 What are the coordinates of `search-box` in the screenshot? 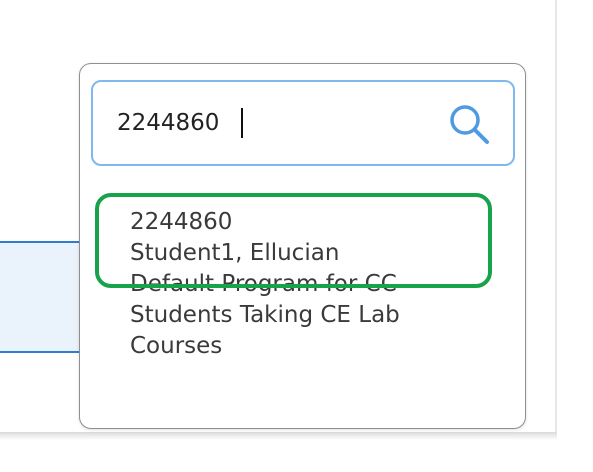 It's located at (303, 123).